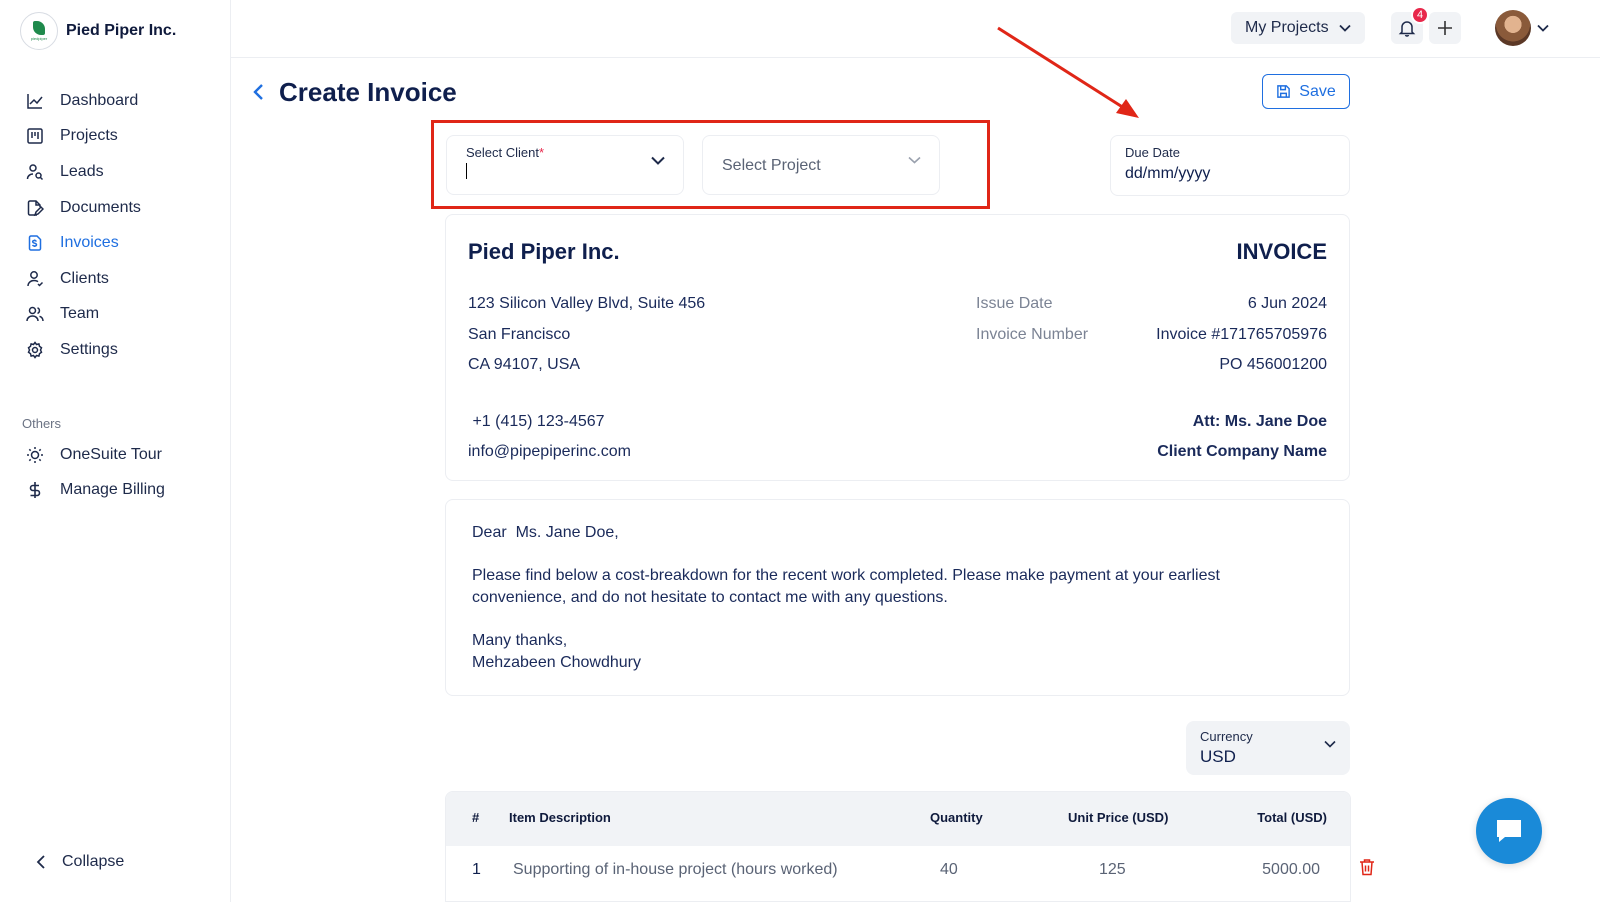 The image size is (1600, 902). I want to click on letter-closing: Many thanks,, so click(520, 640).